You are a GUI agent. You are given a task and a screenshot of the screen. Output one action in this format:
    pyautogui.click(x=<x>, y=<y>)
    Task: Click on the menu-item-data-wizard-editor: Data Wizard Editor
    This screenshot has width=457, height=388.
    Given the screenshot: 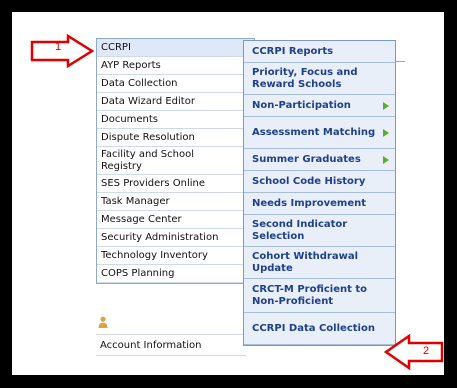 What is the action you would take?
    pyautogui.click(x=175, y=102)
    